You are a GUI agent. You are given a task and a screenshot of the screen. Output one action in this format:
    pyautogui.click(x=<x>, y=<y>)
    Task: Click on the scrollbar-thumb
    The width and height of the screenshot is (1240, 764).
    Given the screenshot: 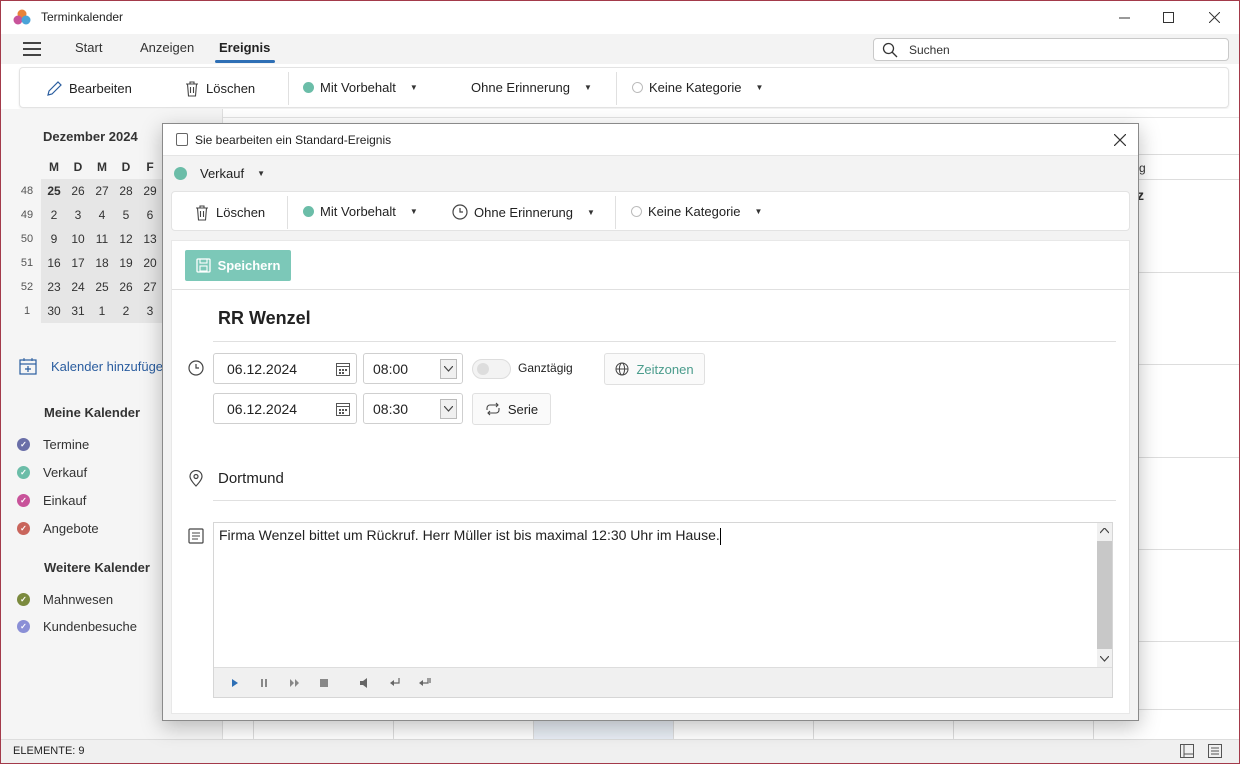 What is the action you would take?
    pyautogui.click(x=1104, y=595)
    